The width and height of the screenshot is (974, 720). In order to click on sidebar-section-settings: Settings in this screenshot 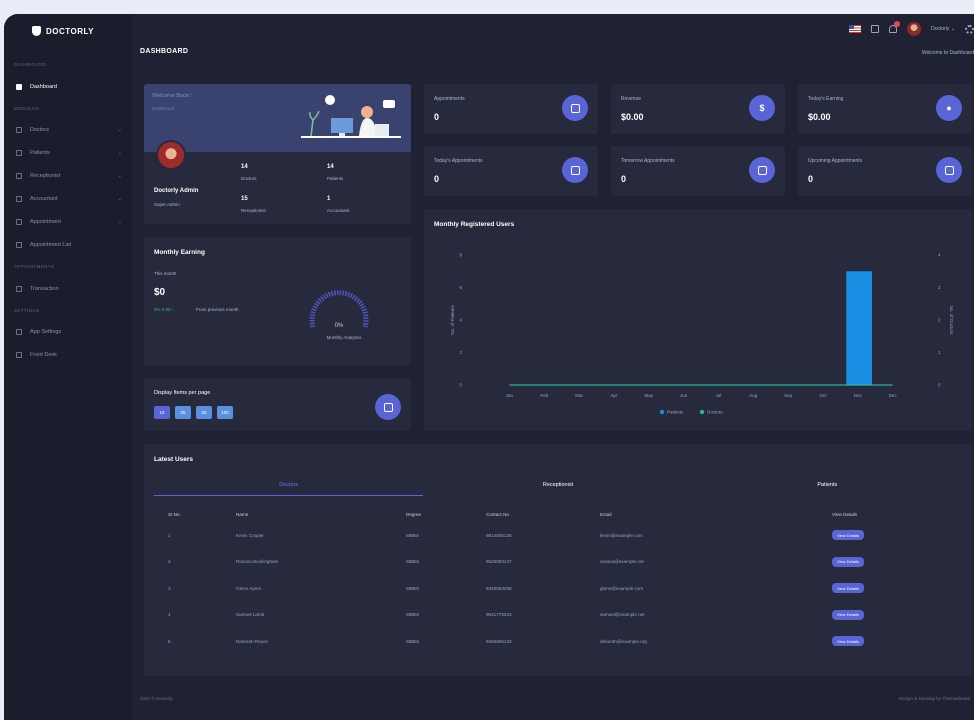, I will do `click(27, 310)`.